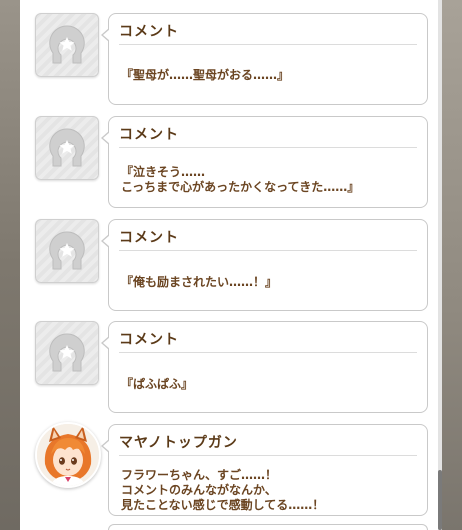  What do you see at coordinates (268, 527) in the screenshot?
I see `next-comment-edge` at bounding box center [268, 527].